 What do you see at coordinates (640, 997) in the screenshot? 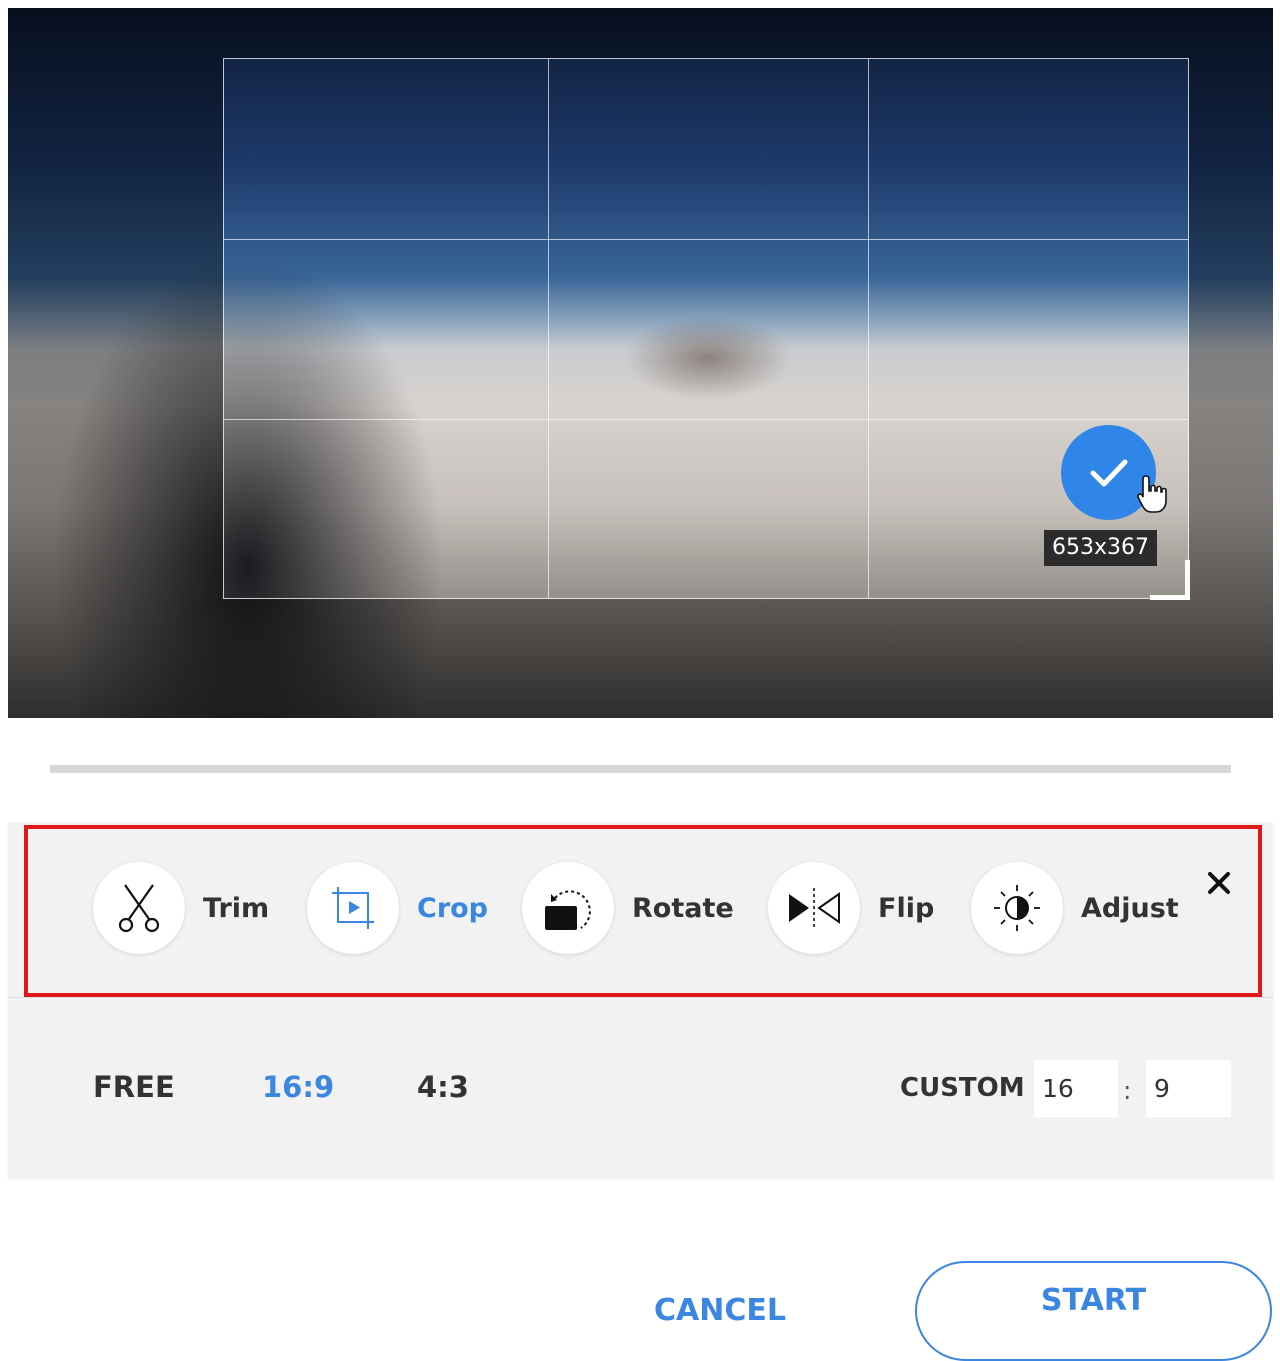
I see `panel-divider` at bounding box center [640, 997].